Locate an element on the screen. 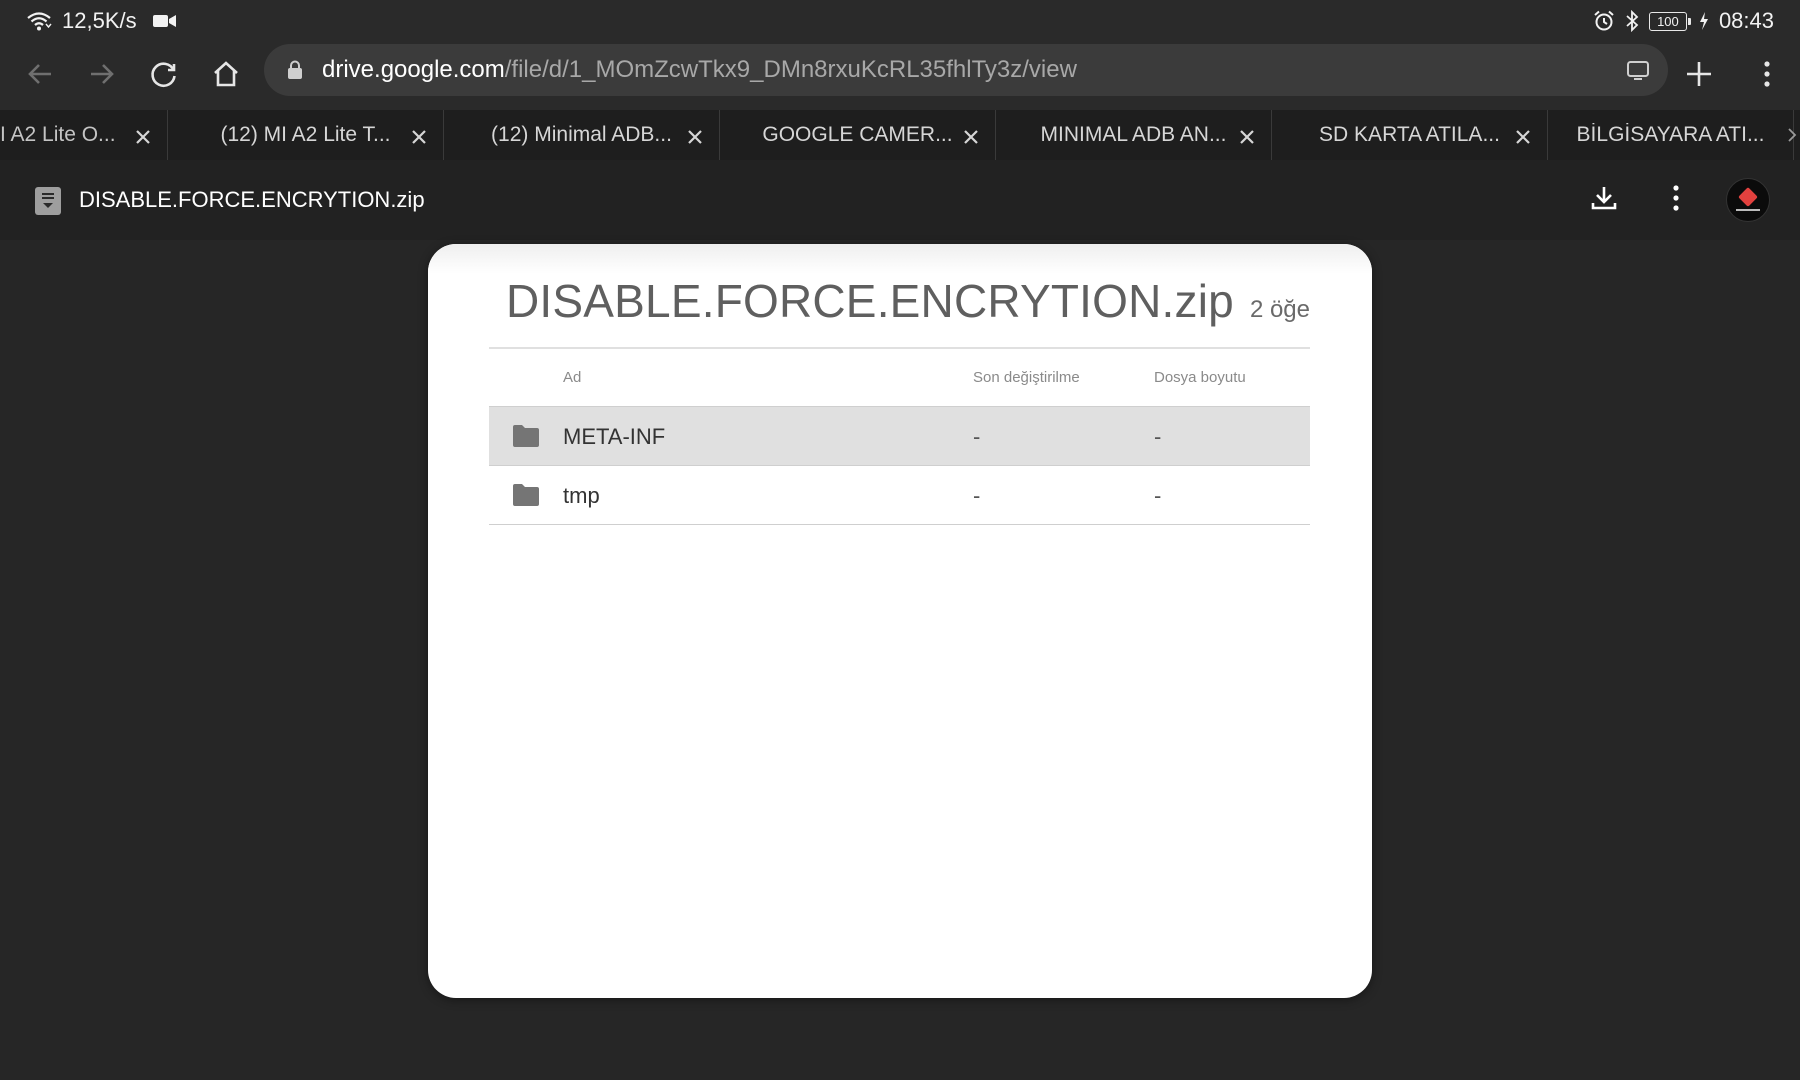 This screenshot has width=1800, height=1080. new-tab-icon is located at coordinates (1699, 76).